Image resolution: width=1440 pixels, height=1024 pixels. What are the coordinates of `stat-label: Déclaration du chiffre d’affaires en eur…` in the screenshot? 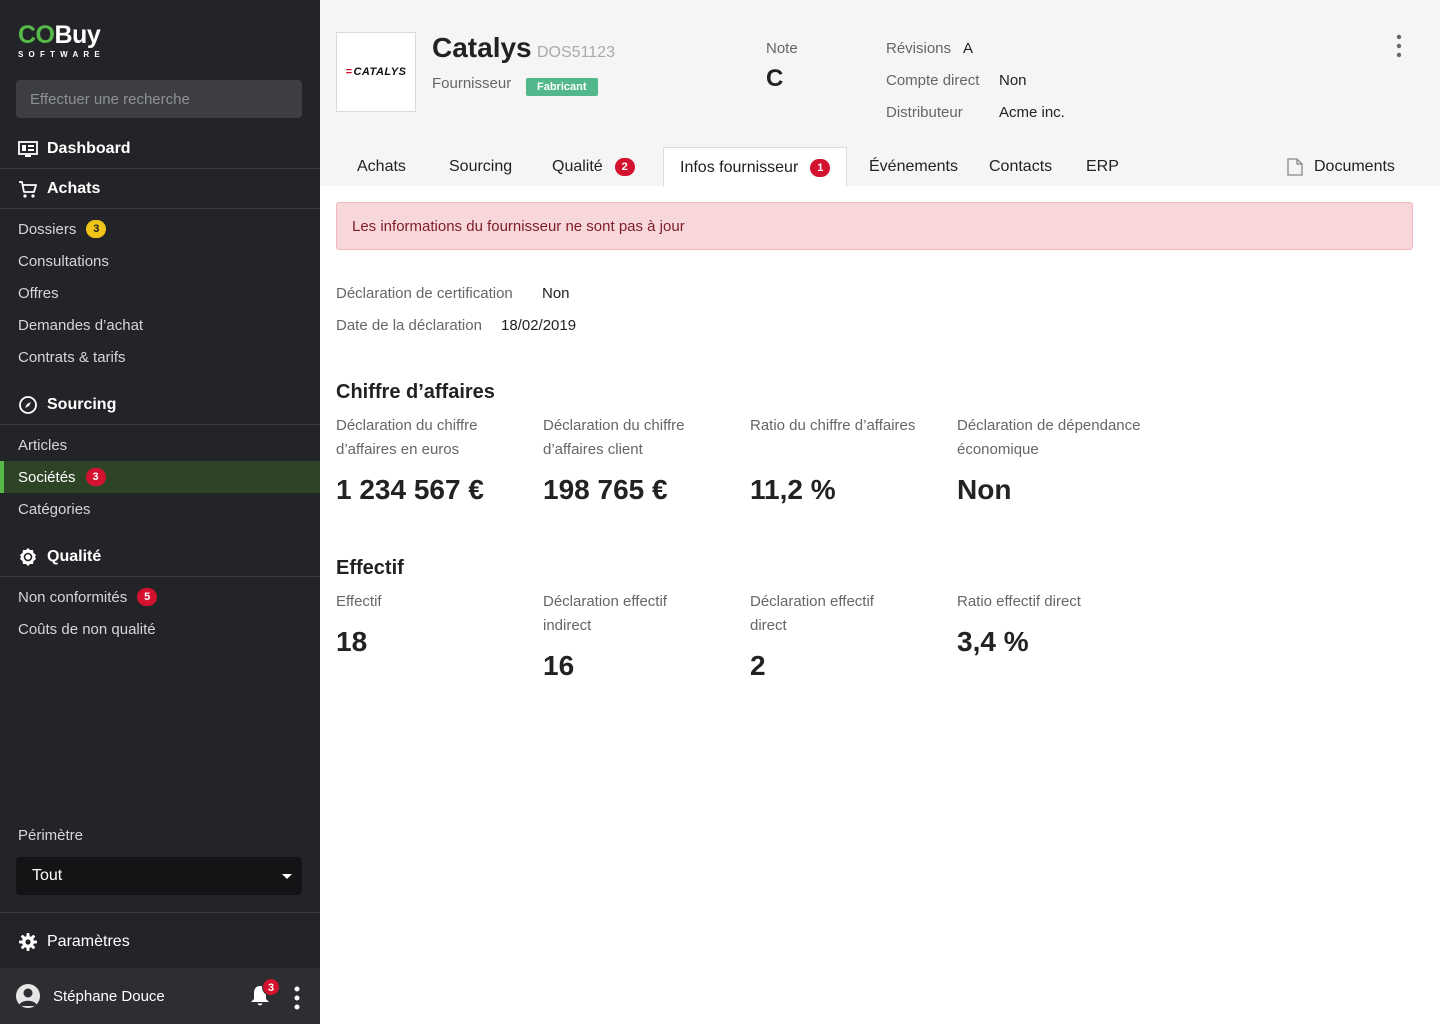 It's located at (407, 437).